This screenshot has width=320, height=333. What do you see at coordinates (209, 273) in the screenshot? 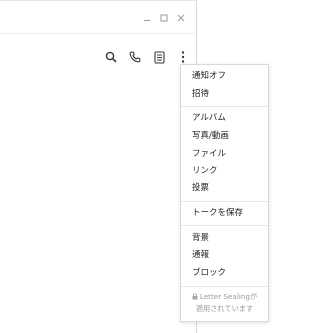
I see `menu-item-block: ブロック` at bounding box center [209, 273].